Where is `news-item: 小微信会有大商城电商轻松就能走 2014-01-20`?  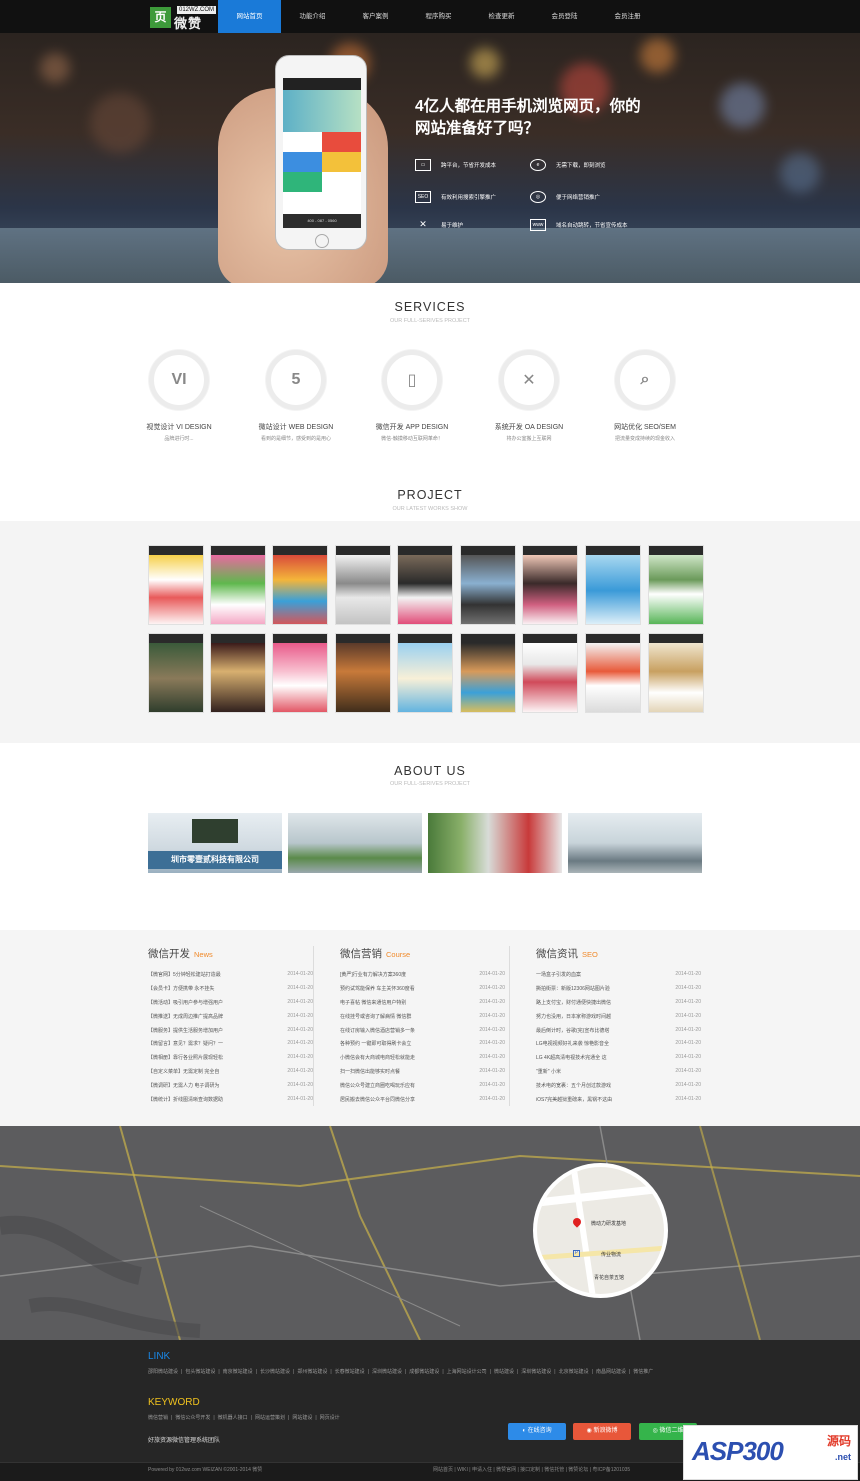
news-item: 小微信会有大商城电商轻松就能走 2014-01-20 is located at coordinates (422, 1061).